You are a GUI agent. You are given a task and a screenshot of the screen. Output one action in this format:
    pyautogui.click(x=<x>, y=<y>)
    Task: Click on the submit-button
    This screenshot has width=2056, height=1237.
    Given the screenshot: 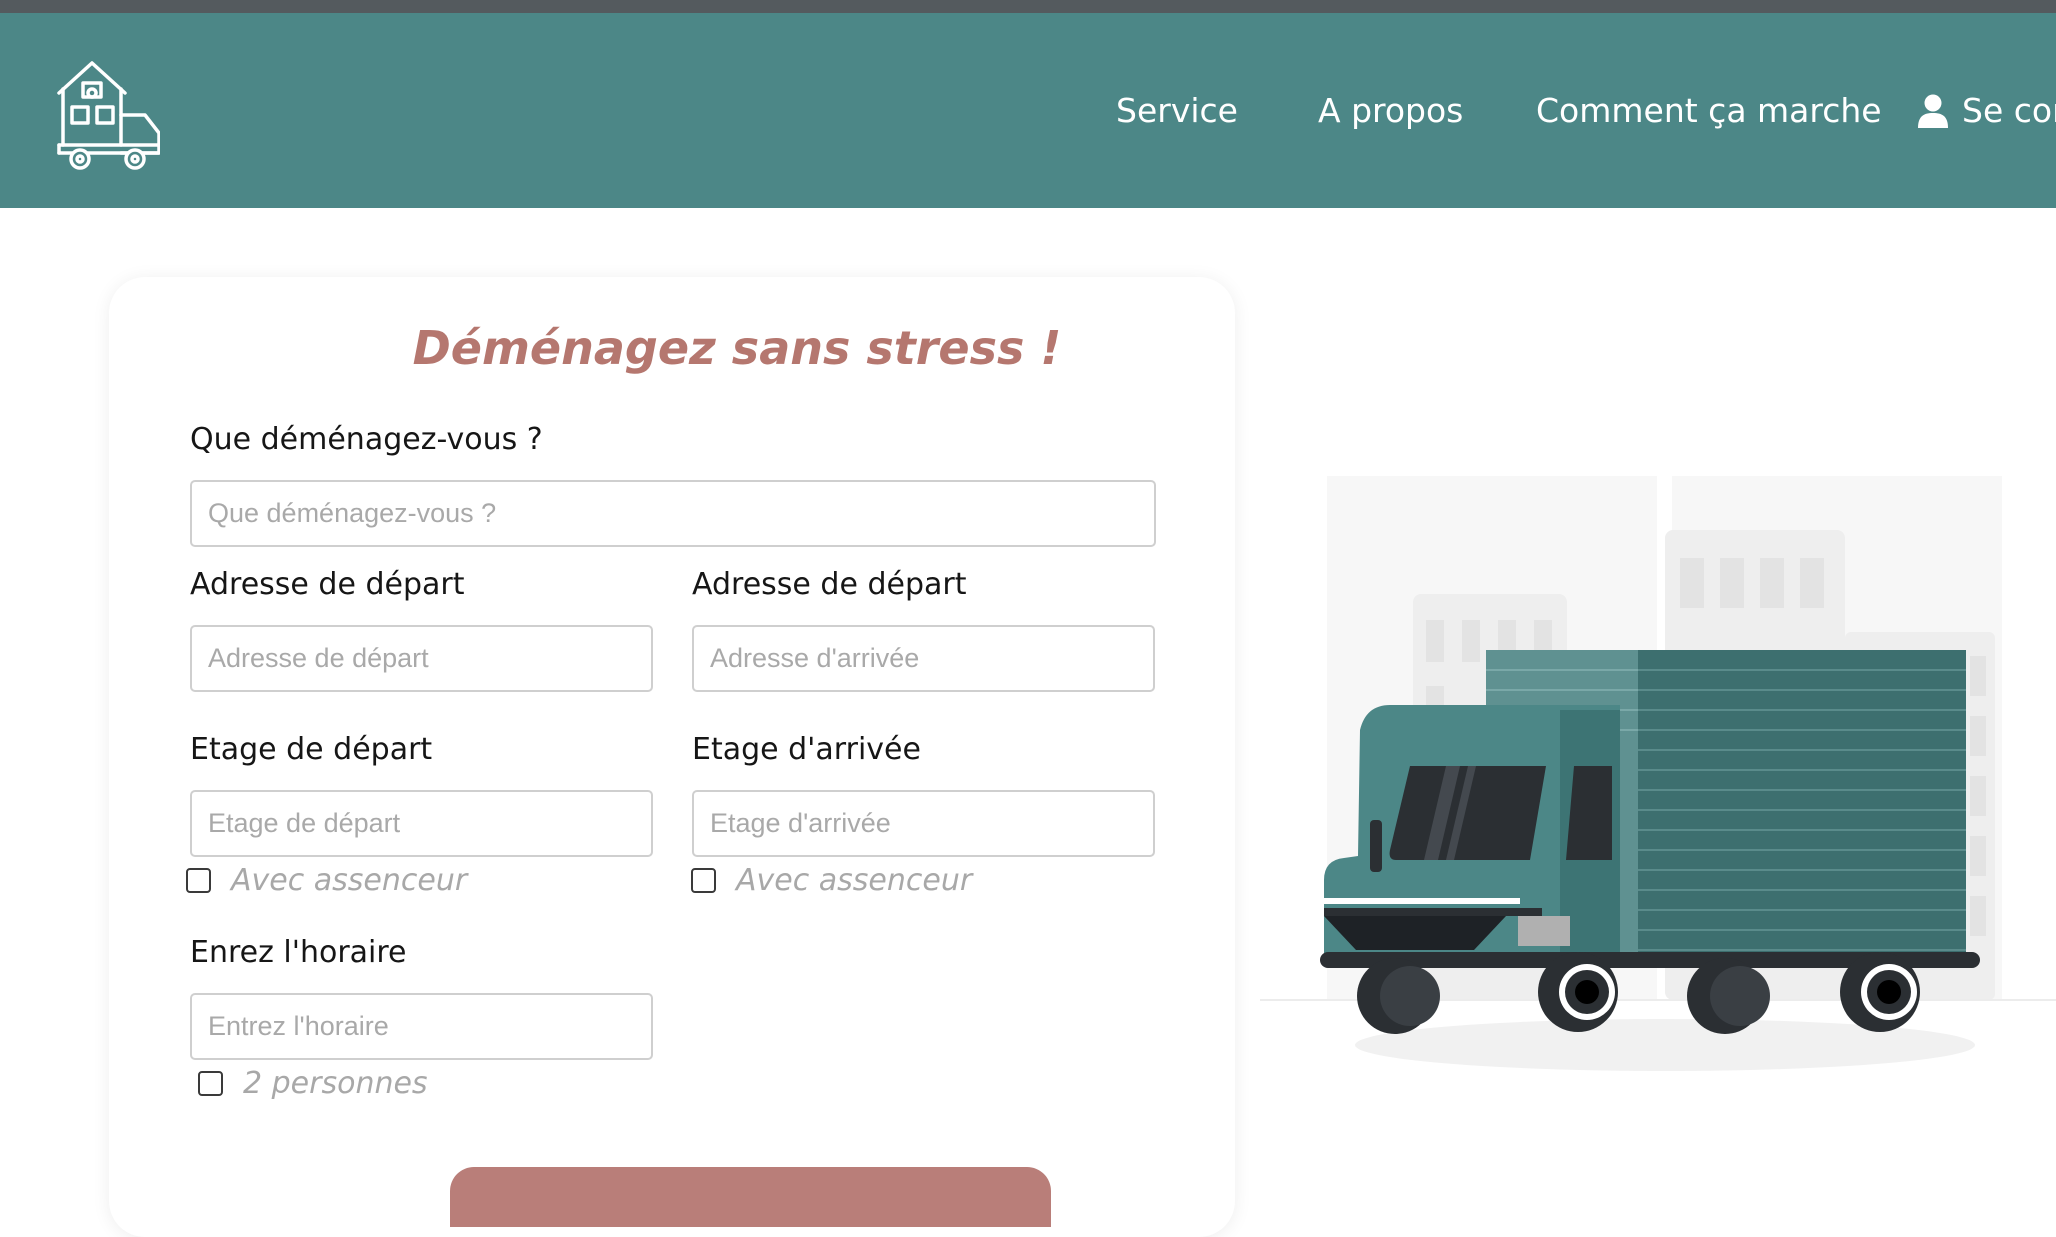 What is the action you would take?
    pyautogui.click(x=750, y=1197)
    